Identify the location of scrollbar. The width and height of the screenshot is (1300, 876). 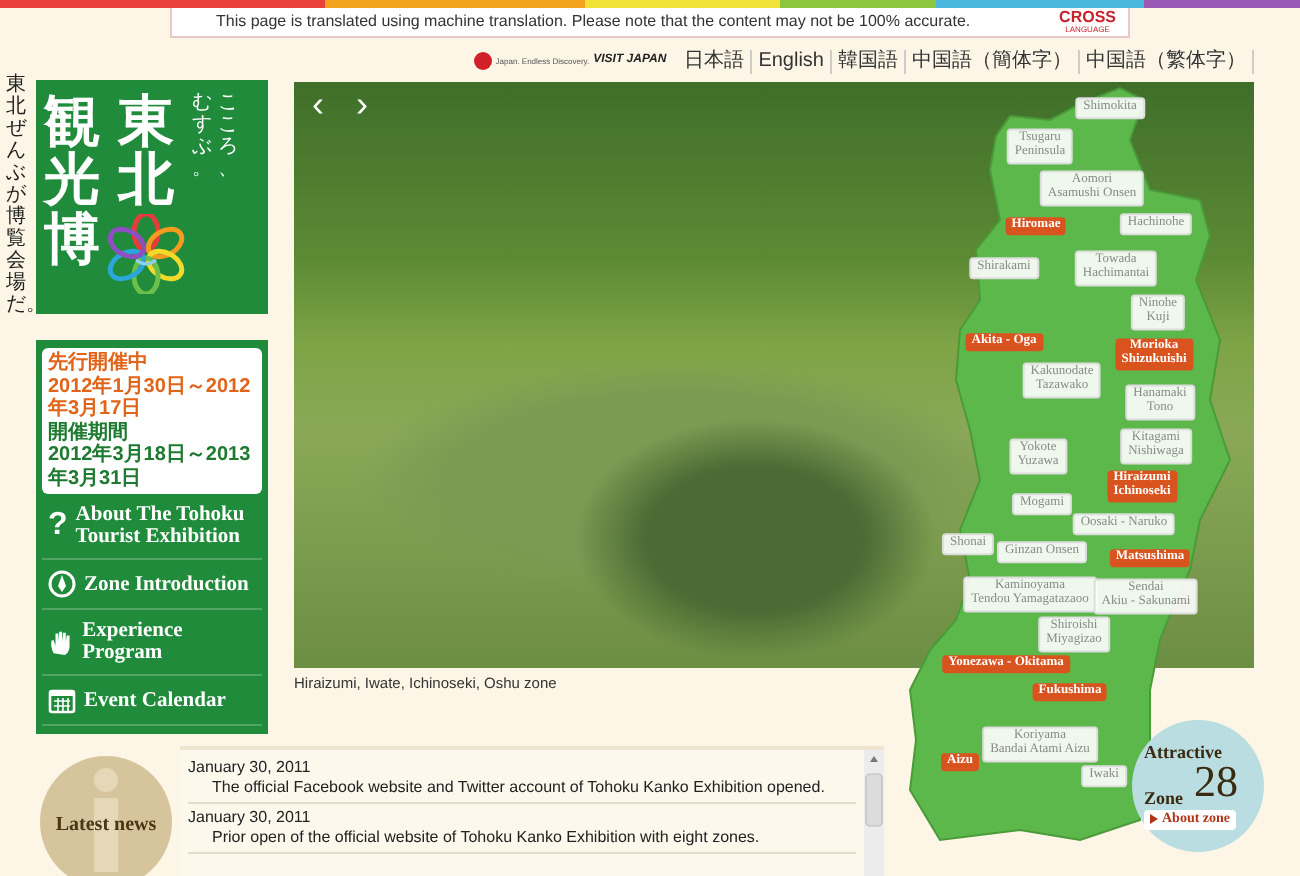
(874, 813).